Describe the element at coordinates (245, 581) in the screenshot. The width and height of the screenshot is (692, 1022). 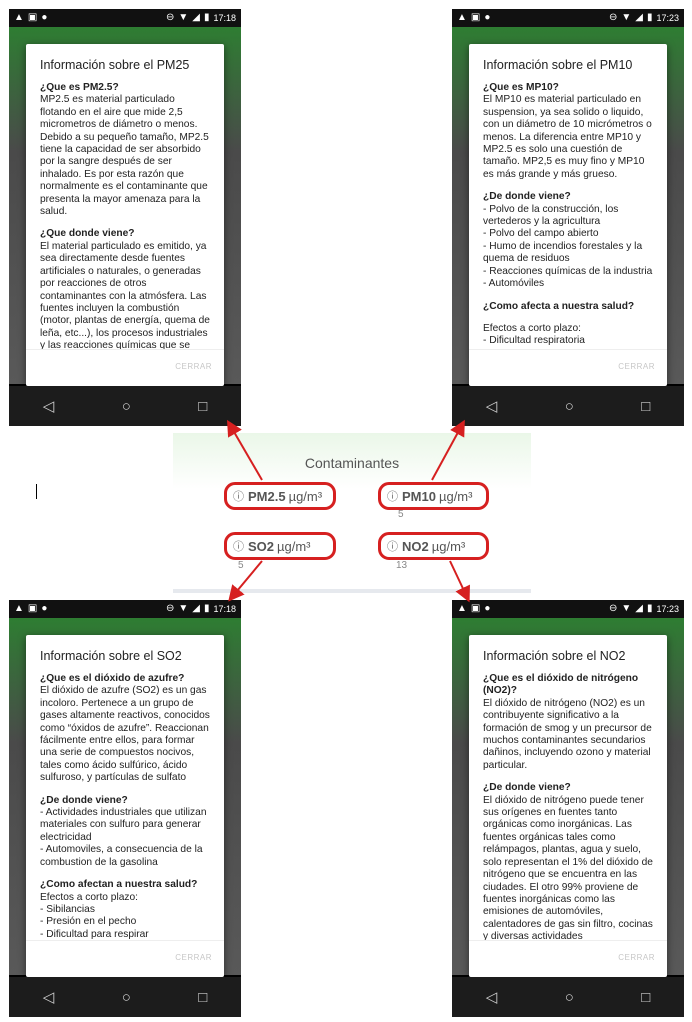
I see `arrow-so2` at that location.